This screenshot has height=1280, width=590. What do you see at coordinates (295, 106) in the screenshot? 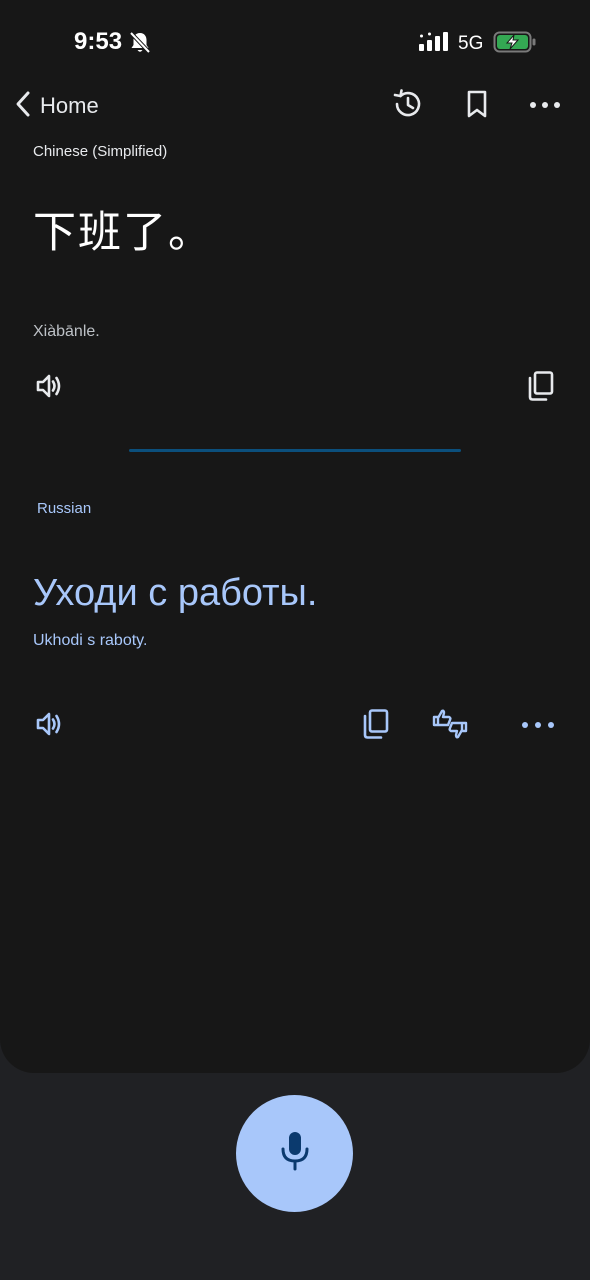
I see `app-header: Home` at bounding box center [295, 106].